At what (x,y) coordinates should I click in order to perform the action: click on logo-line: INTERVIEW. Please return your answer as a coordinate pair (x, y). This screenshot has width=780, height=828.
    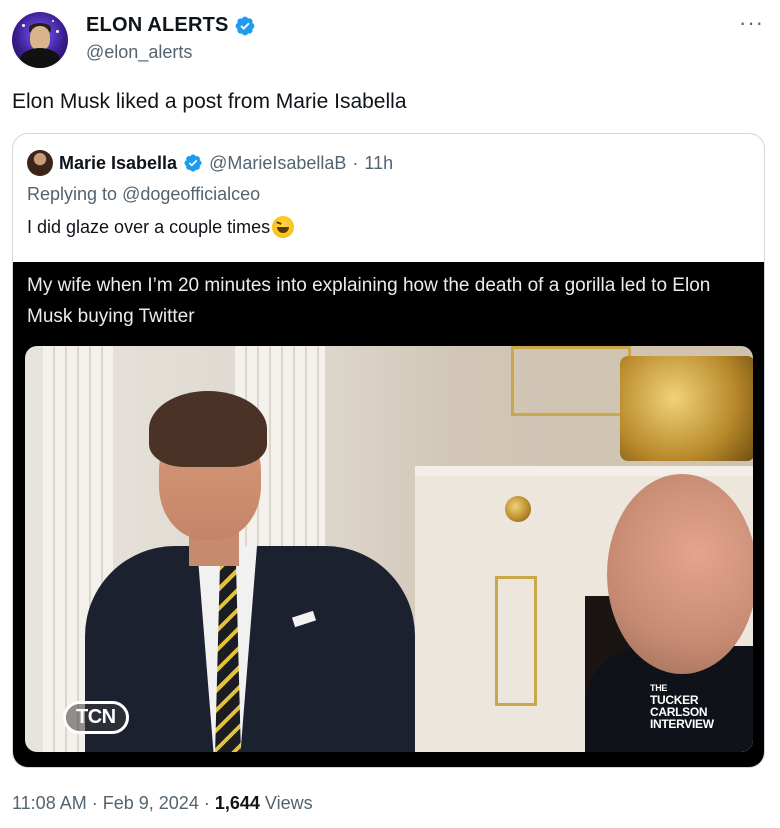
    Looking at the image, I should click on (682, 724).